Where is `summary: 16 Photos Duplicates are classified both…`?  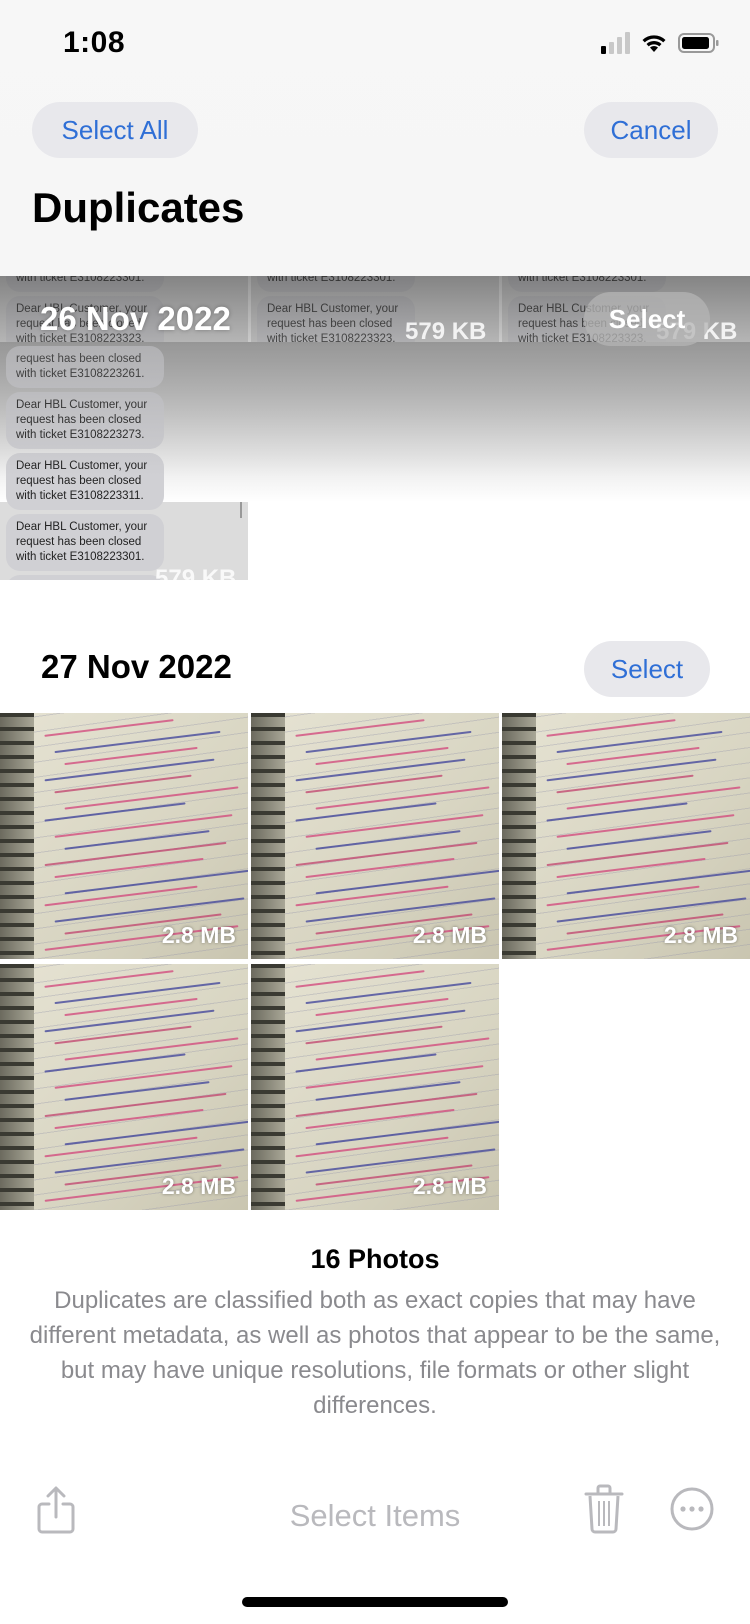
summary: 16 Photos Duplicates are classified both… is located at coordinates (375, 1333).